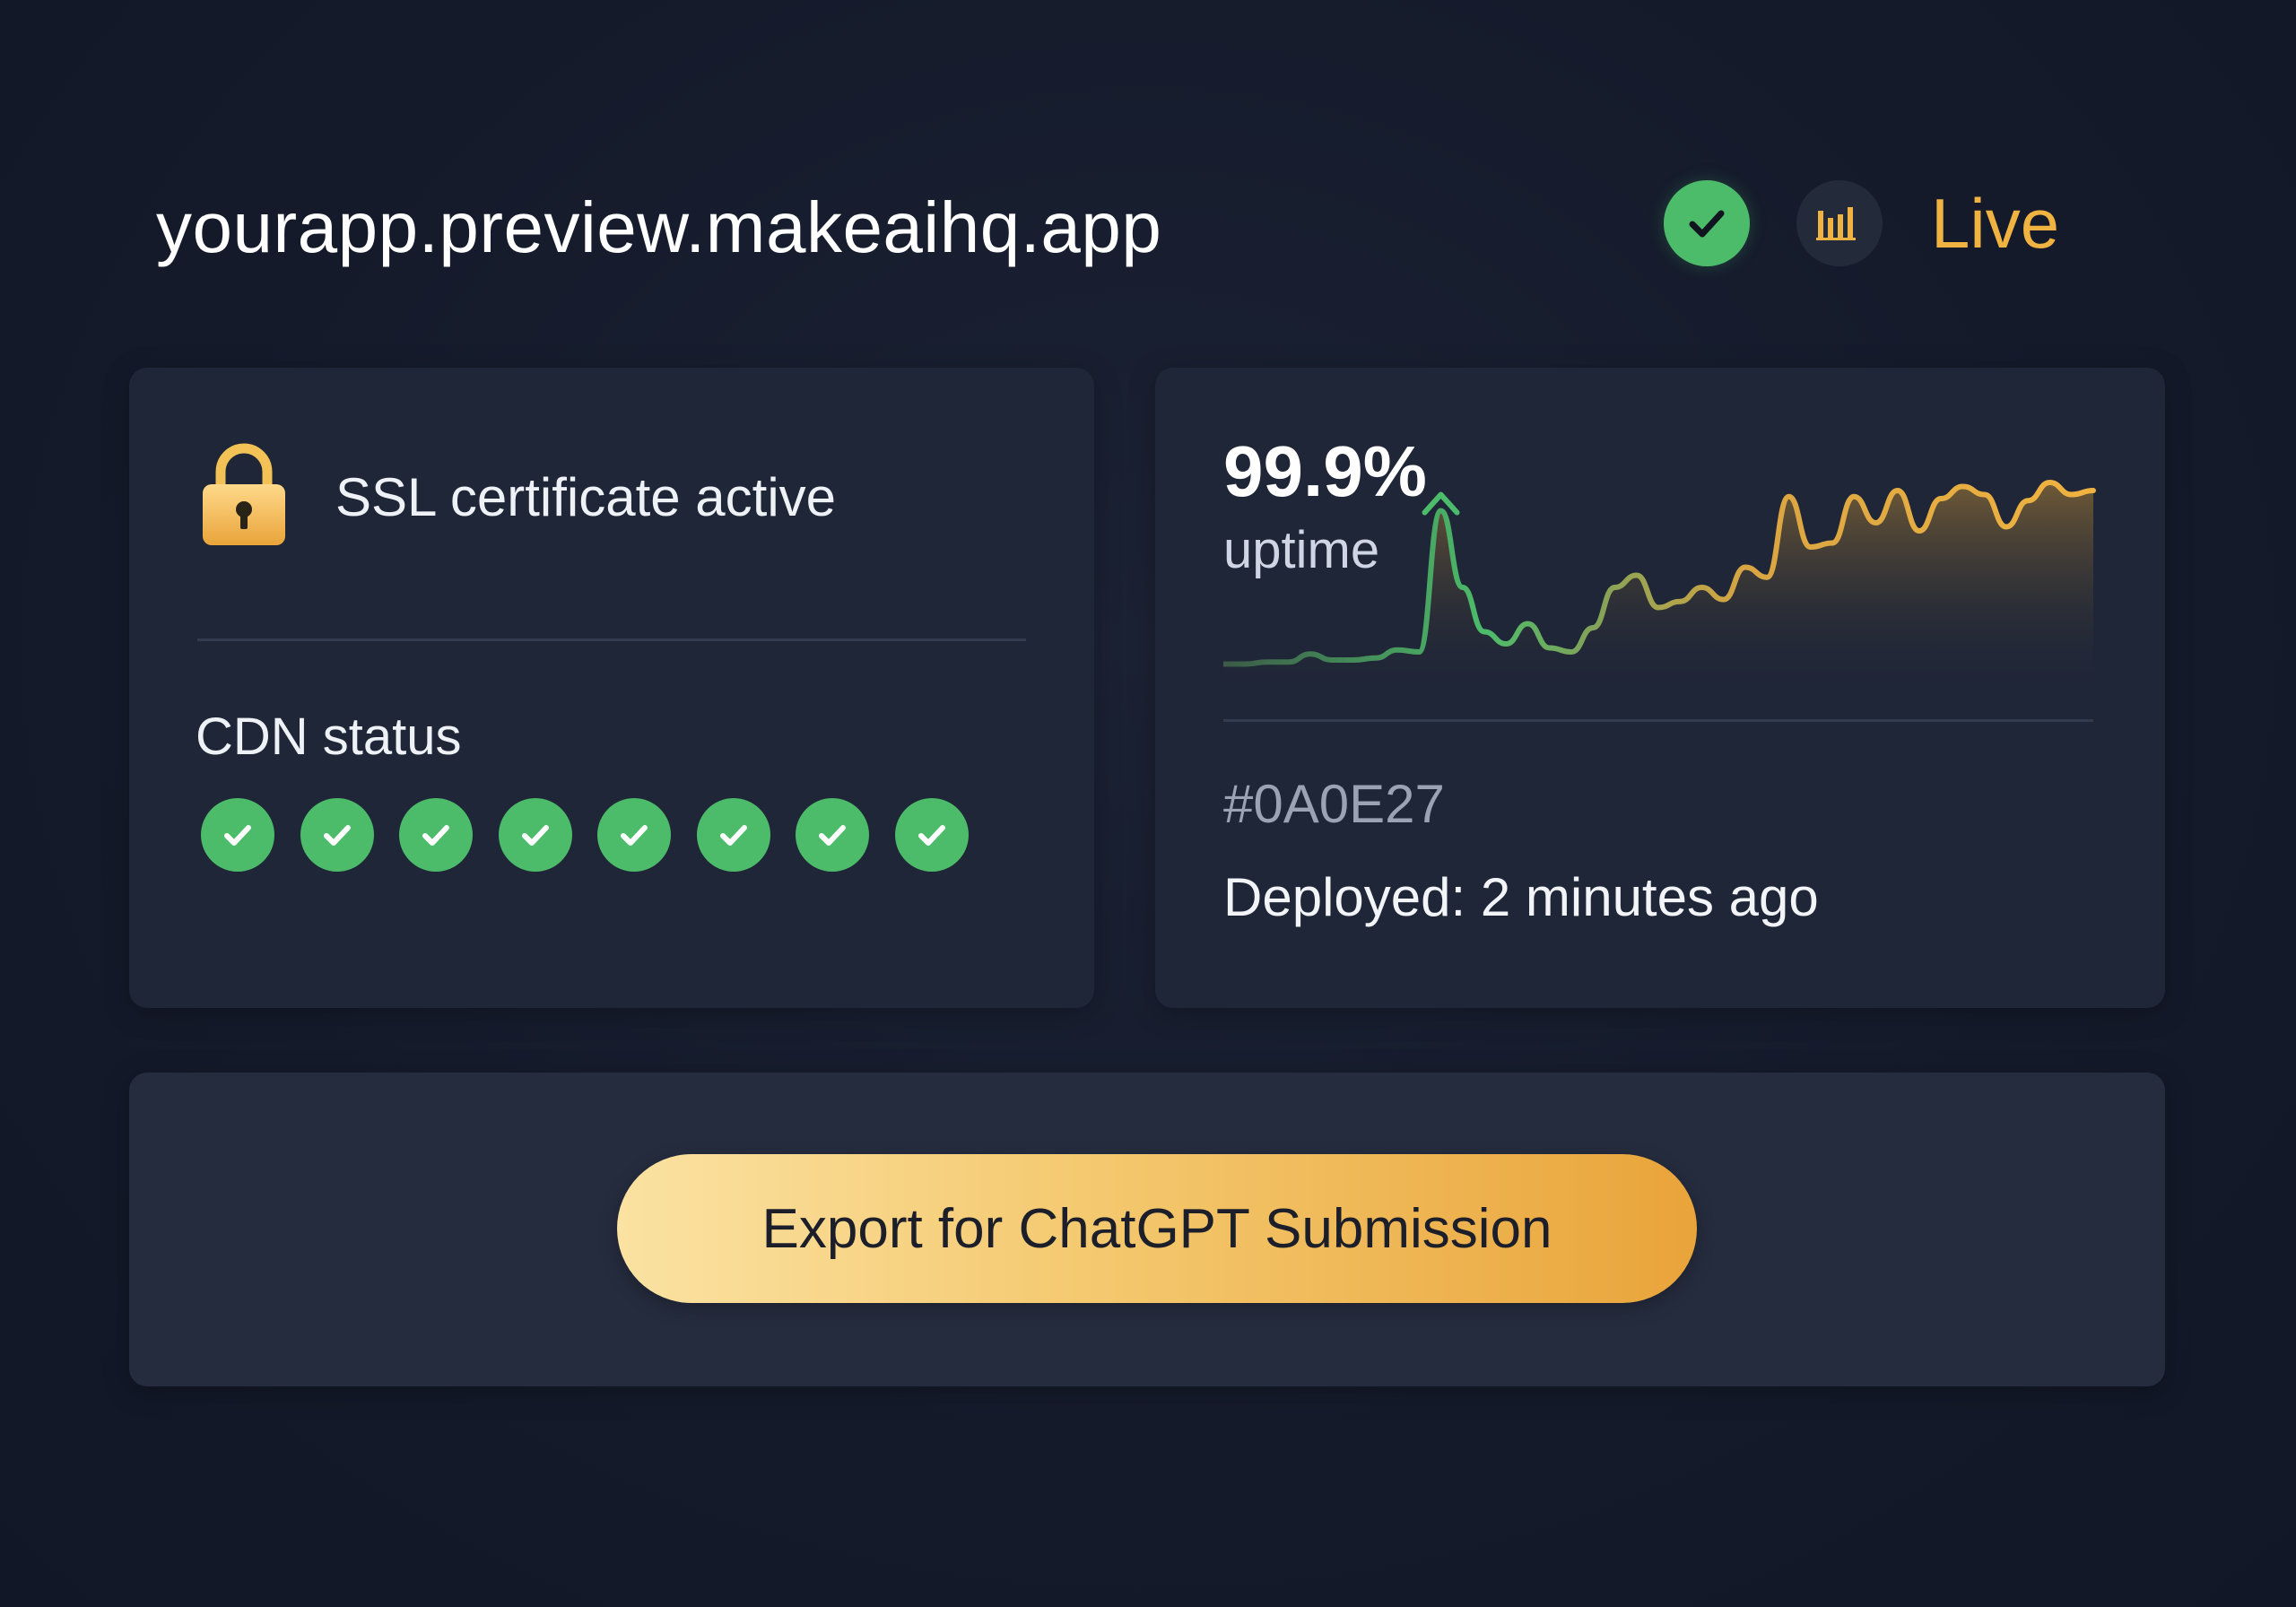  What do you see at coordinates (329, 737) in the screenshot?
I see `cdn-status-title: CDN status` at bounding box center [329, 737].